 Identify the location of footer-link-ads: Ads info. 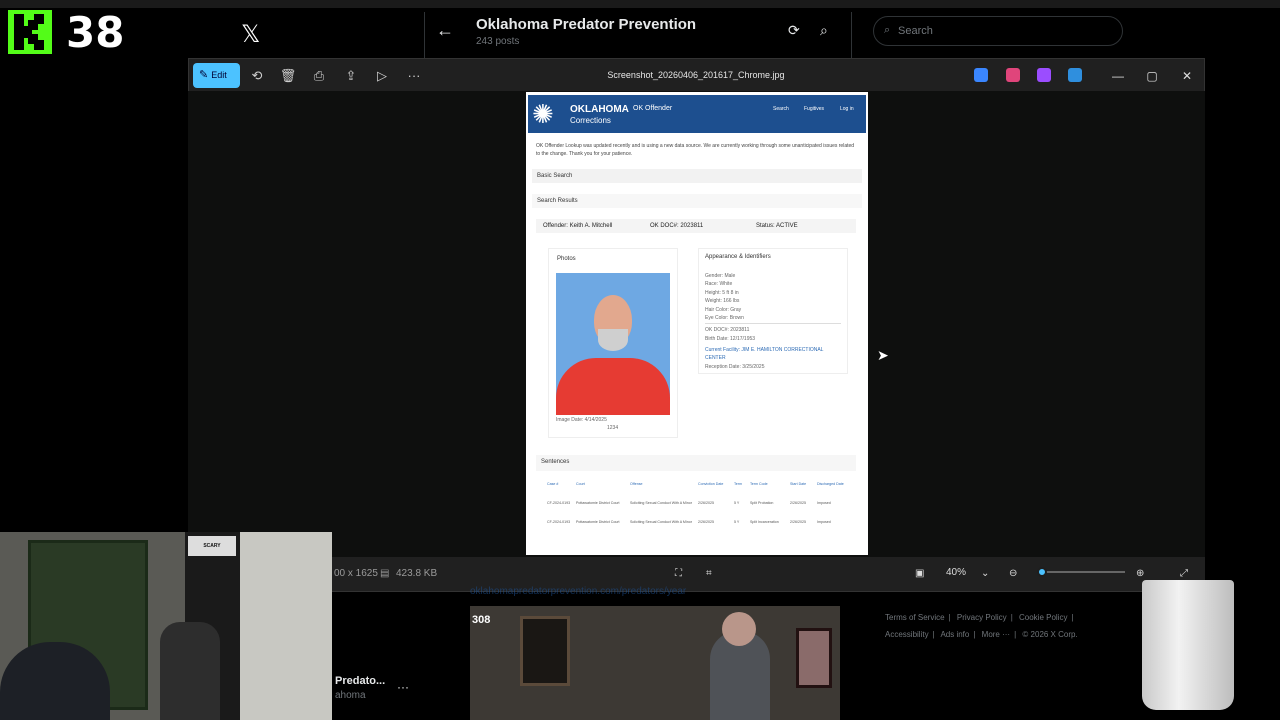
(954, 634).